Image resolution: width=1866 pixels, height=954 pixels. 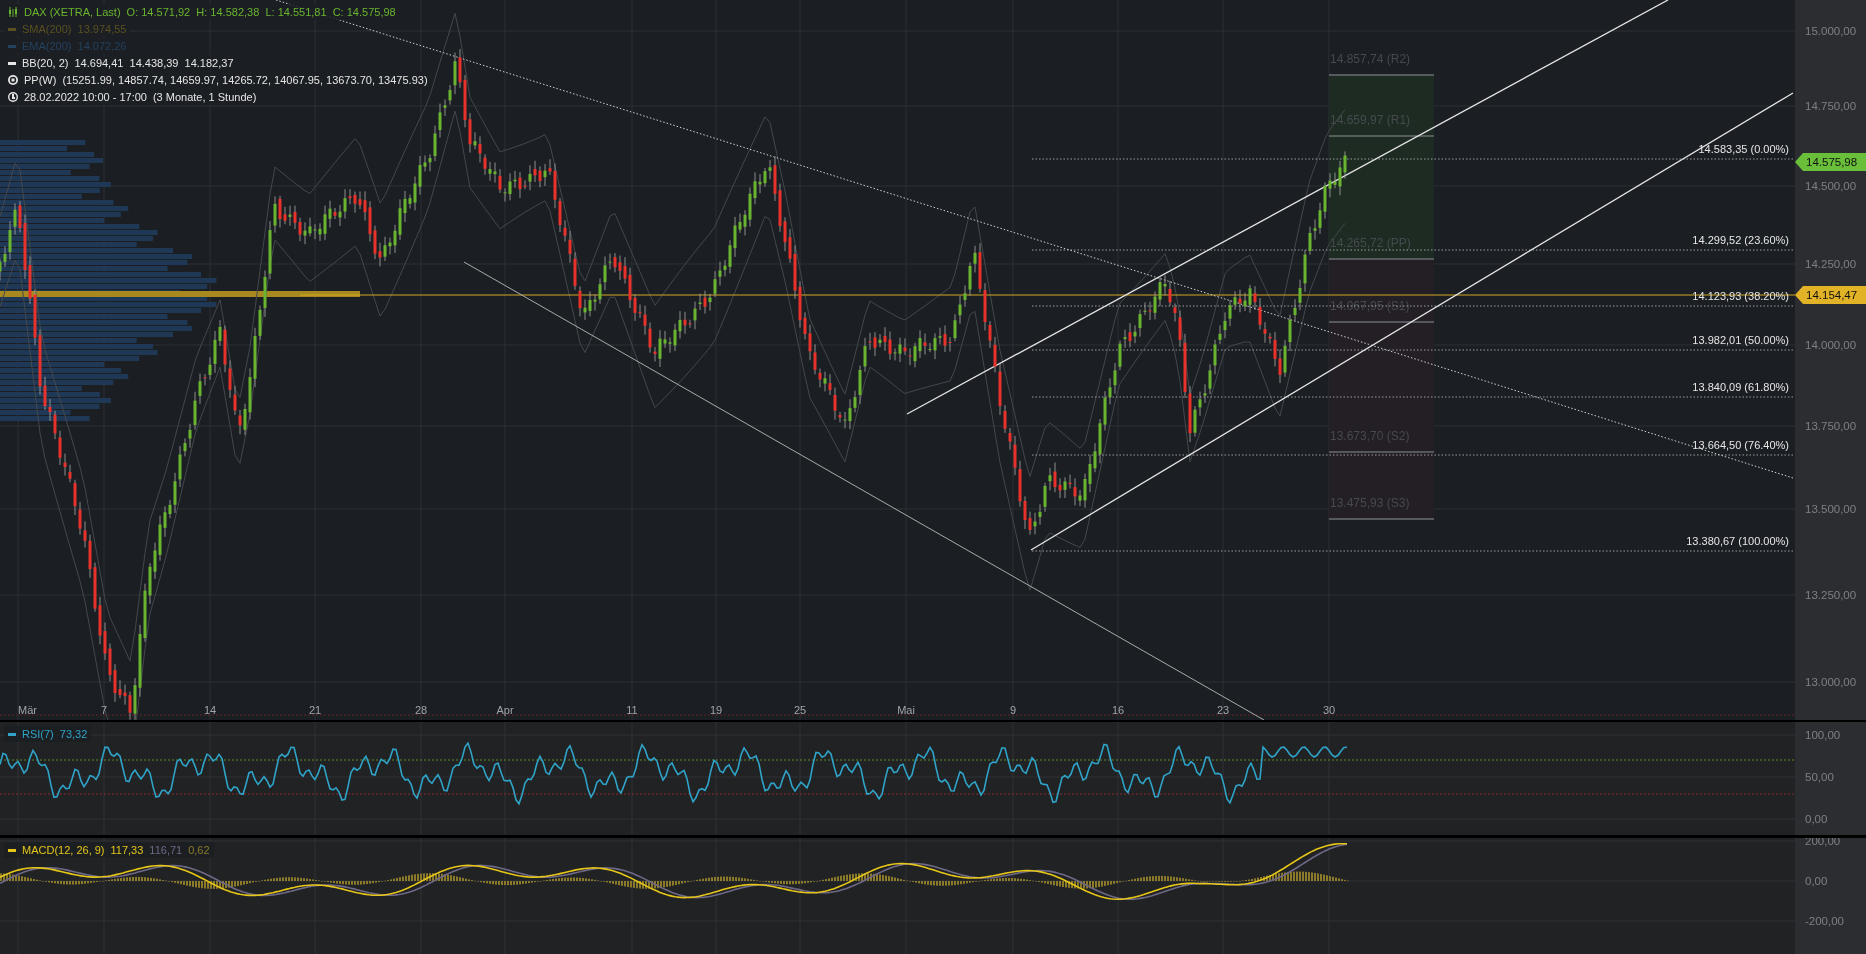 What do you see at coordinates (906, 710) in the screenshot?
I see `time-axis-label: Mai` at bounding box center [906, 710].